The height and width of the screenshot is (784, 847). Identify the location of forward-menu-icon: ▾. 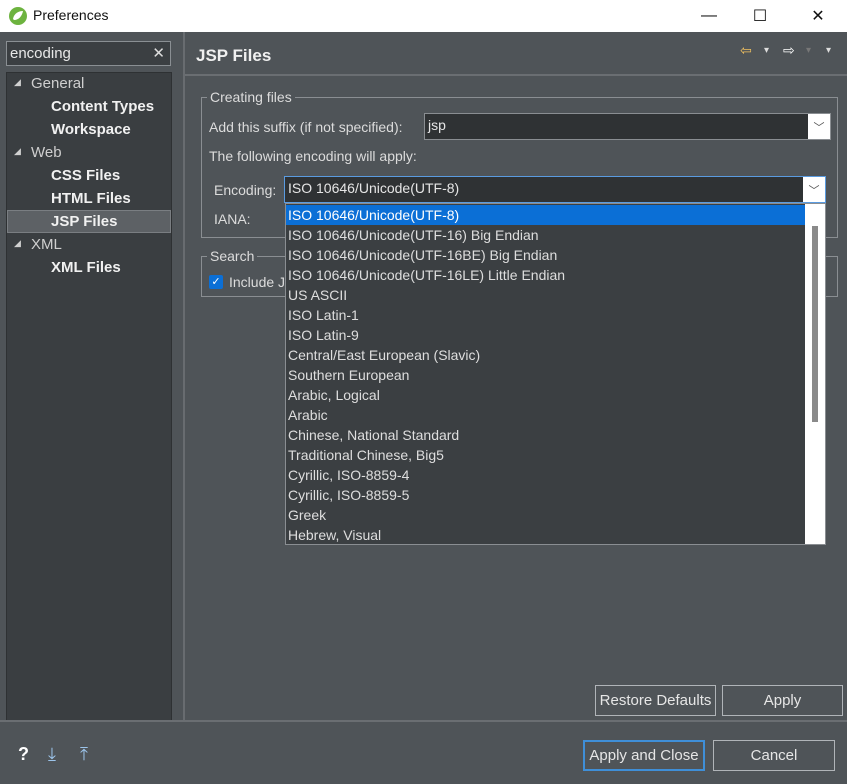
(808, 50).